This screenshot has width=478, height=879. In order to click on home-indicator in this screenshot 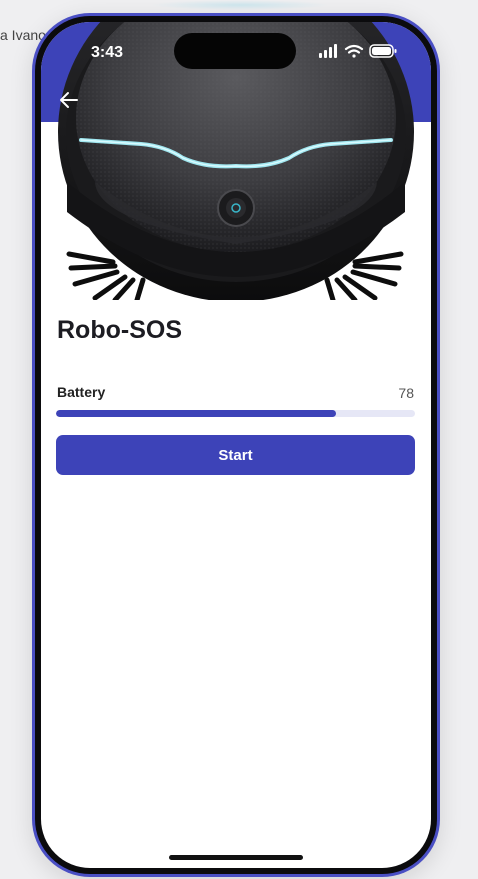, I will do `click(236, 857)`.